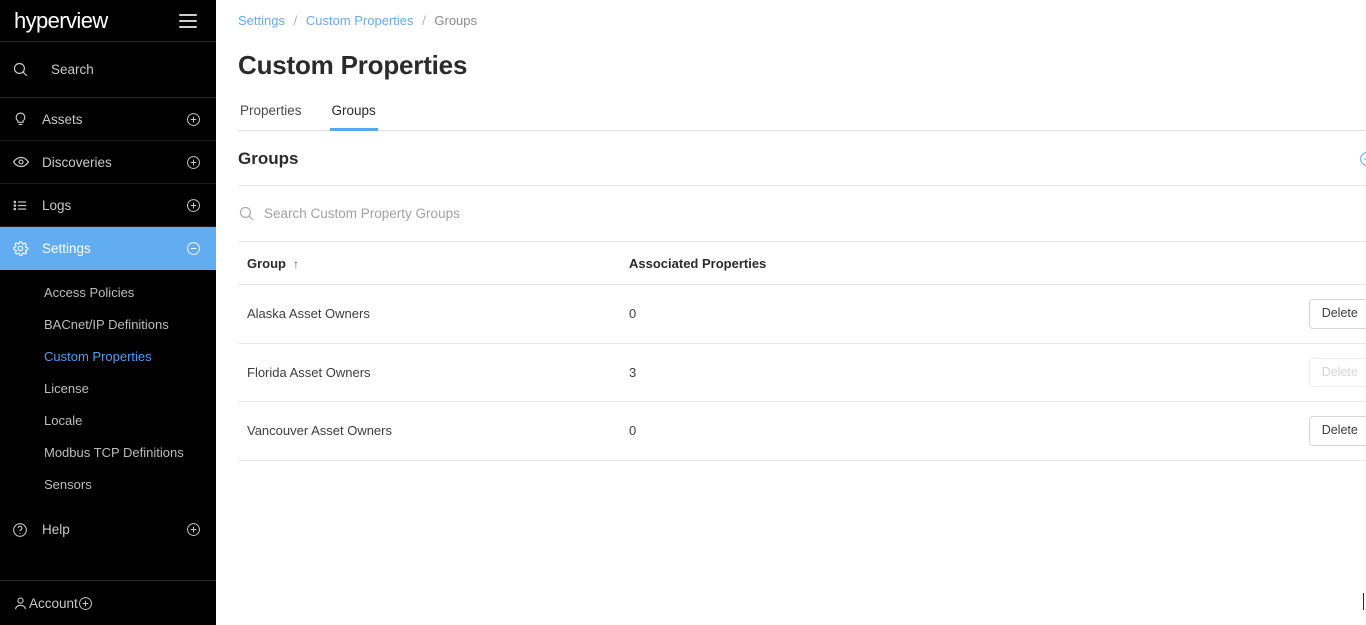 This screenshot has height=625, width=1366. I want to click on table-head: Group ↑ Associated Properties, so click(802, 263).